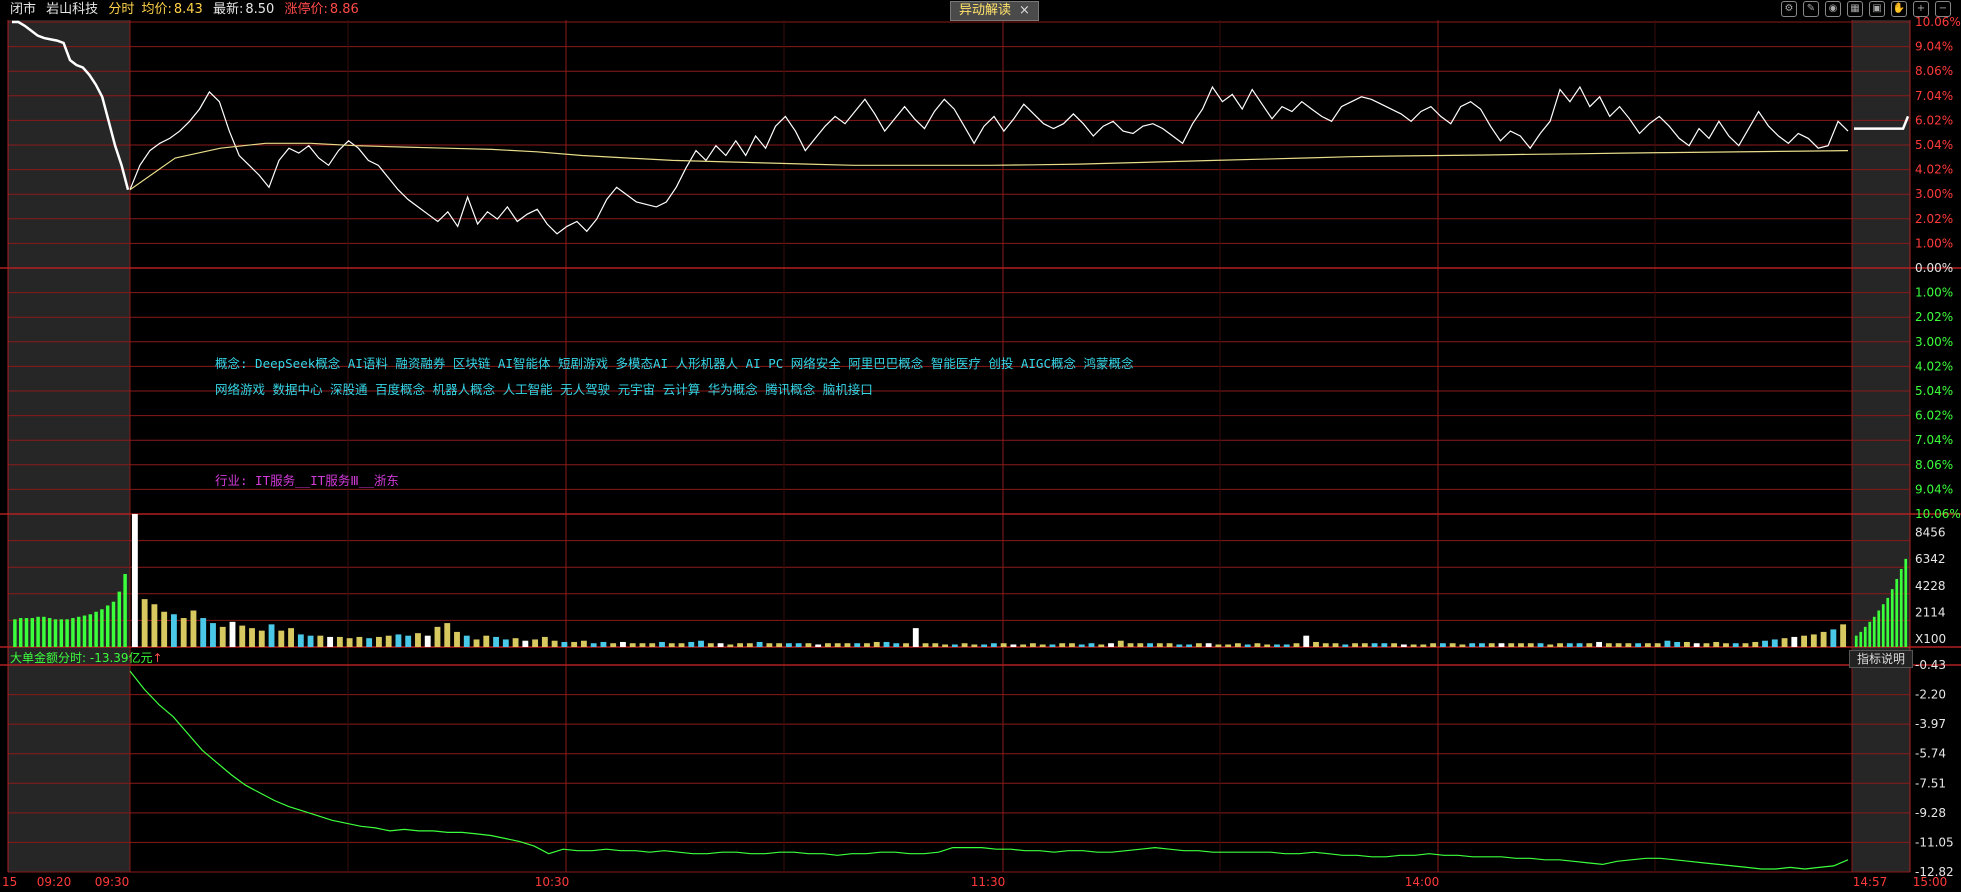 This screenshot has width=1961, height=892. I want to click on time-axis-tick: 09:30, so click(112, 882).